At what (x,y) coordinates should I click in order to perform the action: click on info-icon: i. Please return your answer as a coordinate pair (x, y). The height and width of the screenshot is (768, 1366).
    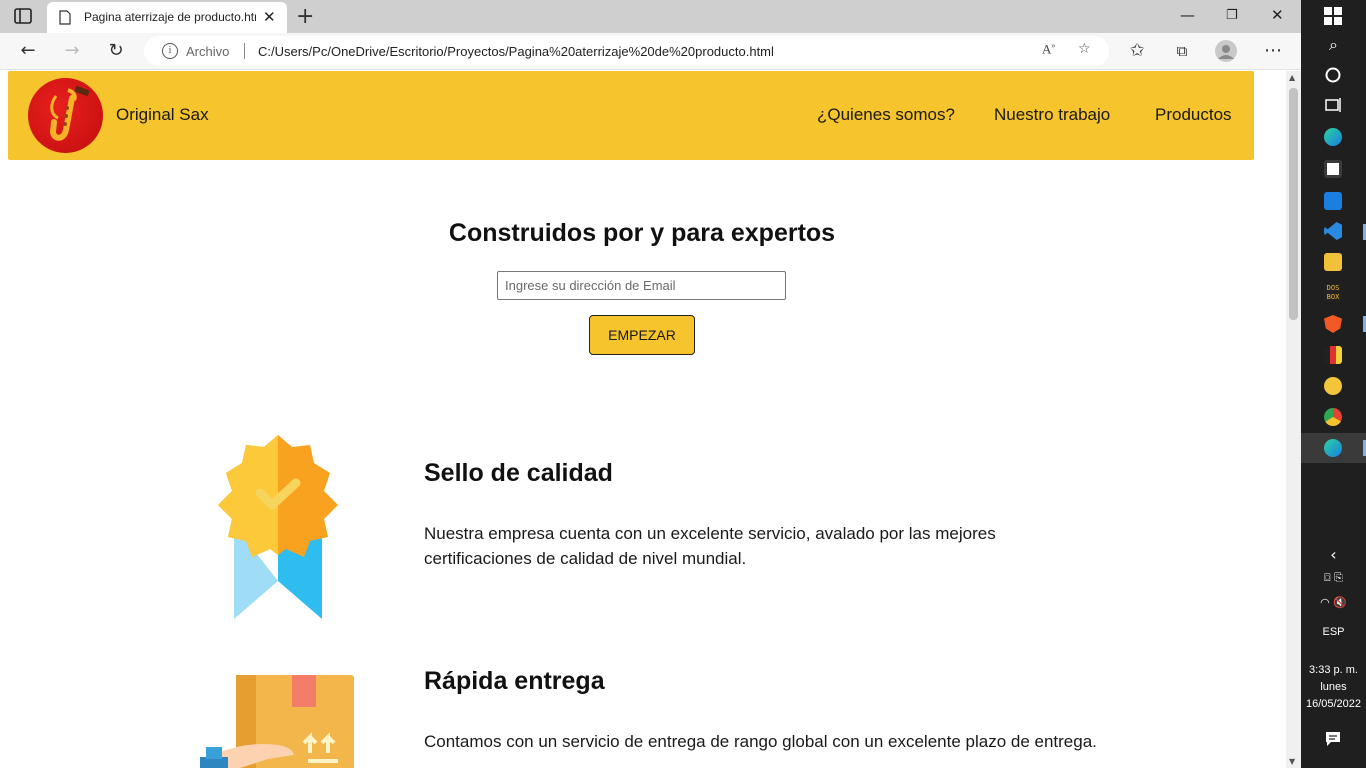
    Looking at the image, I should click on (170, 51).